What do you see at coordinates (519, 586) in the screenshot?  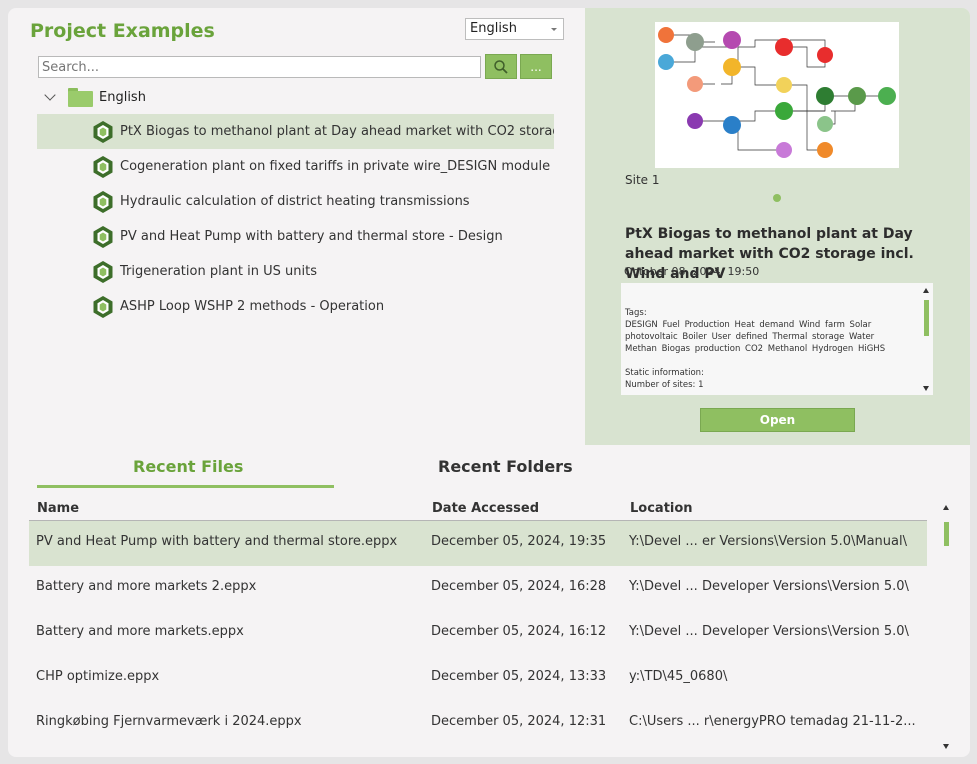 I see `file-date: December 05, 2024, 16:28` at bounding box center [519, 586].